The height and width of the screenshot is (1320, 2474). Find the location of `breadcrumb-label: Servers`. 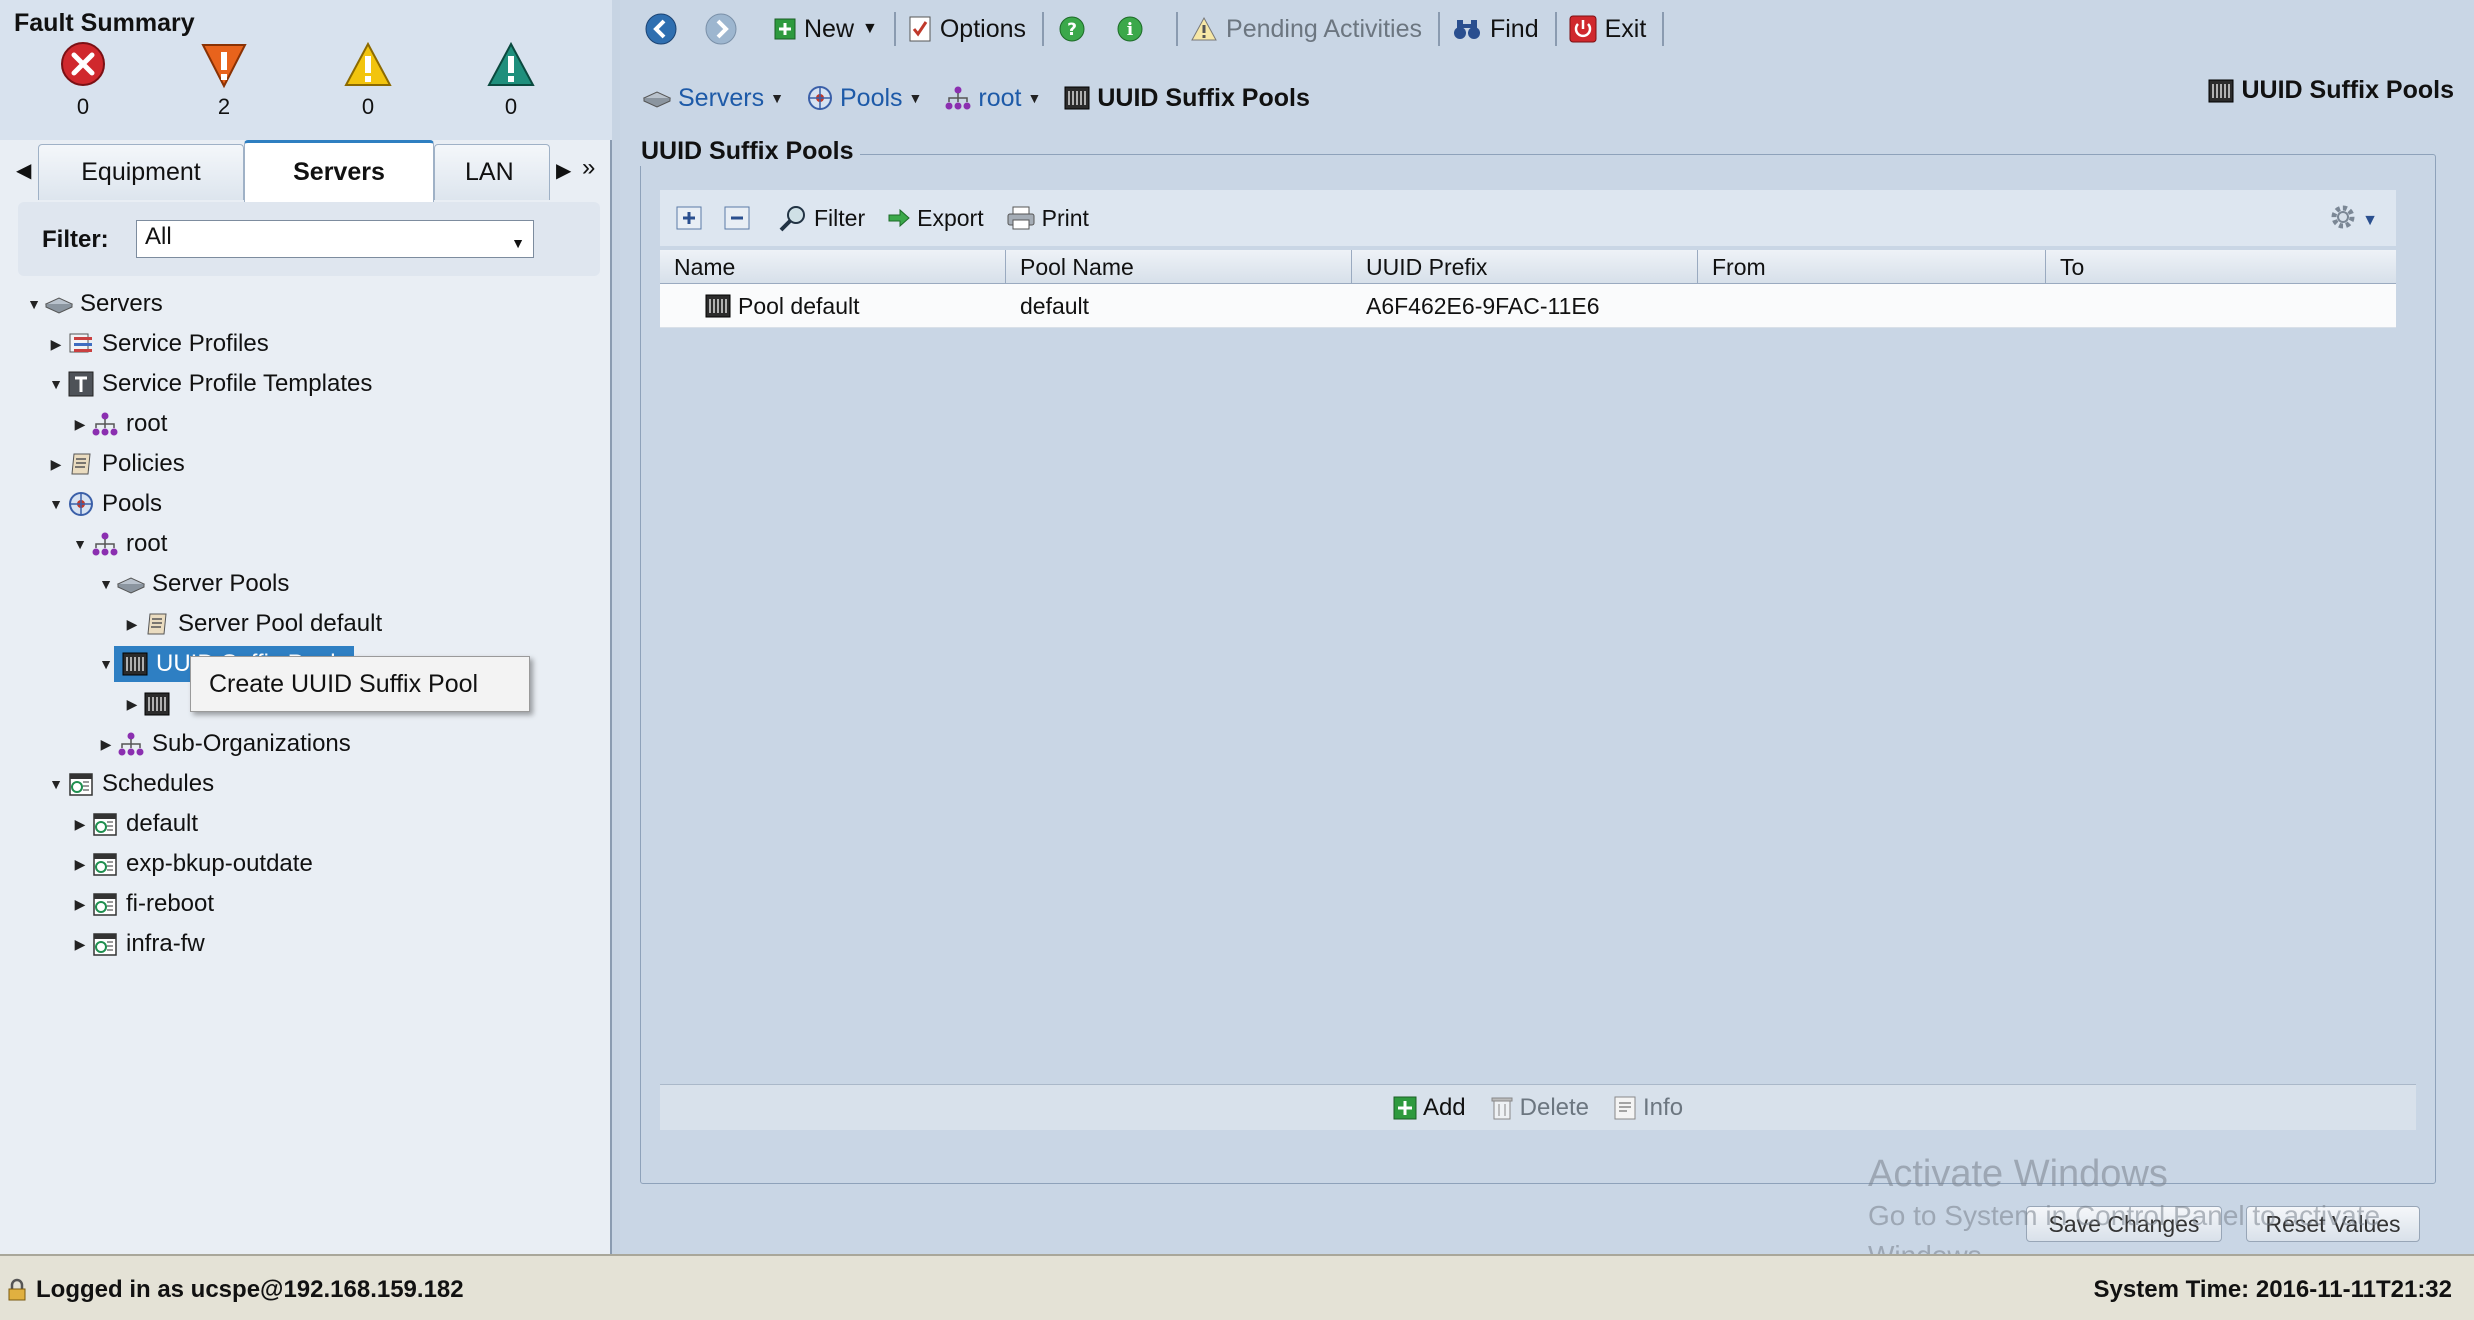

breadcrumb-label: Servers is located at coordinates (721, 97).